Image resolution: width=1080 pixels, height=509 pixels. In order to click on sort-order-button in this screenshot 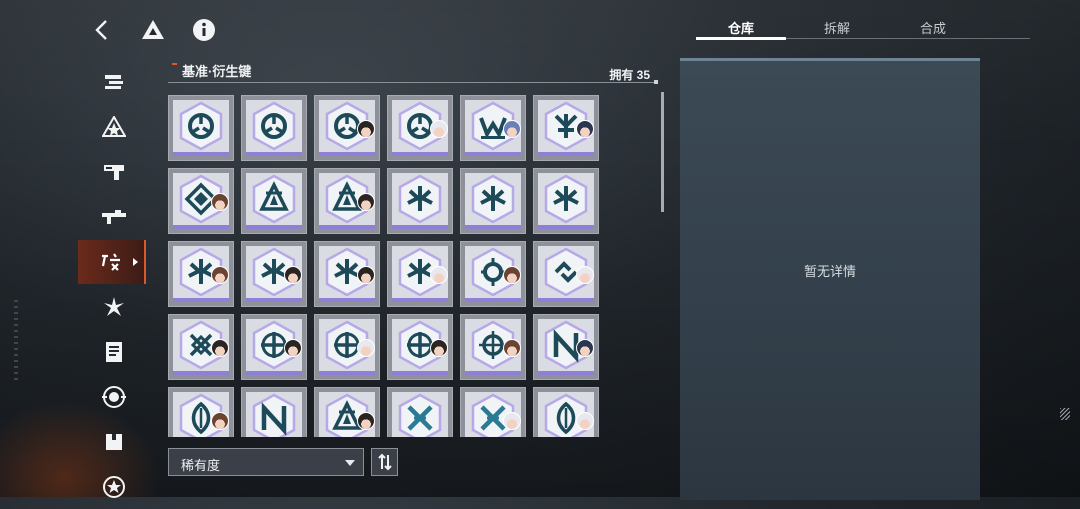, I will do `click(384, 462)`.